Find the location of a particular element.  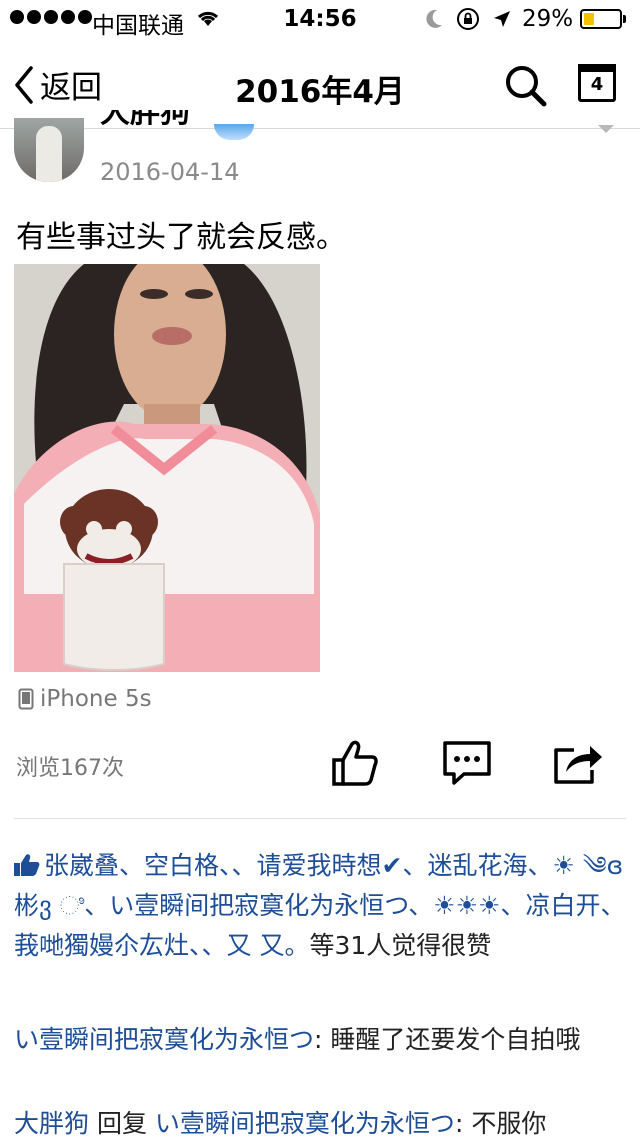

share-button is located at coordinates (578, 763).